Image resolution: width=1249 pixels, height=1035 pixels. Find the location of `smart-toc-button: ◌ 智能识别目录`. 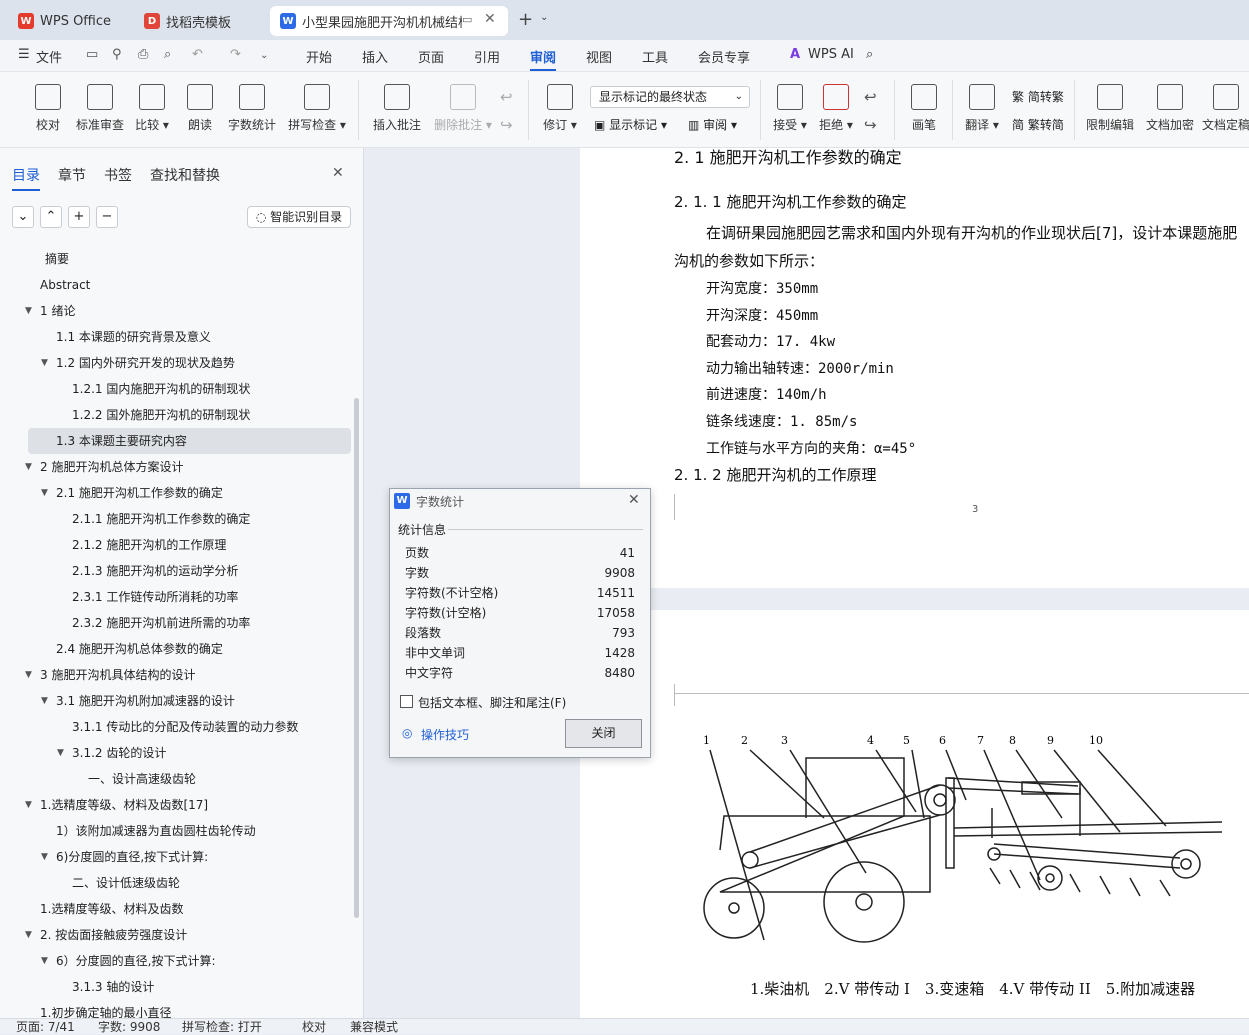

smart-toc-button: ◌ 智能识别目录 is located at coordinates (299, 217).